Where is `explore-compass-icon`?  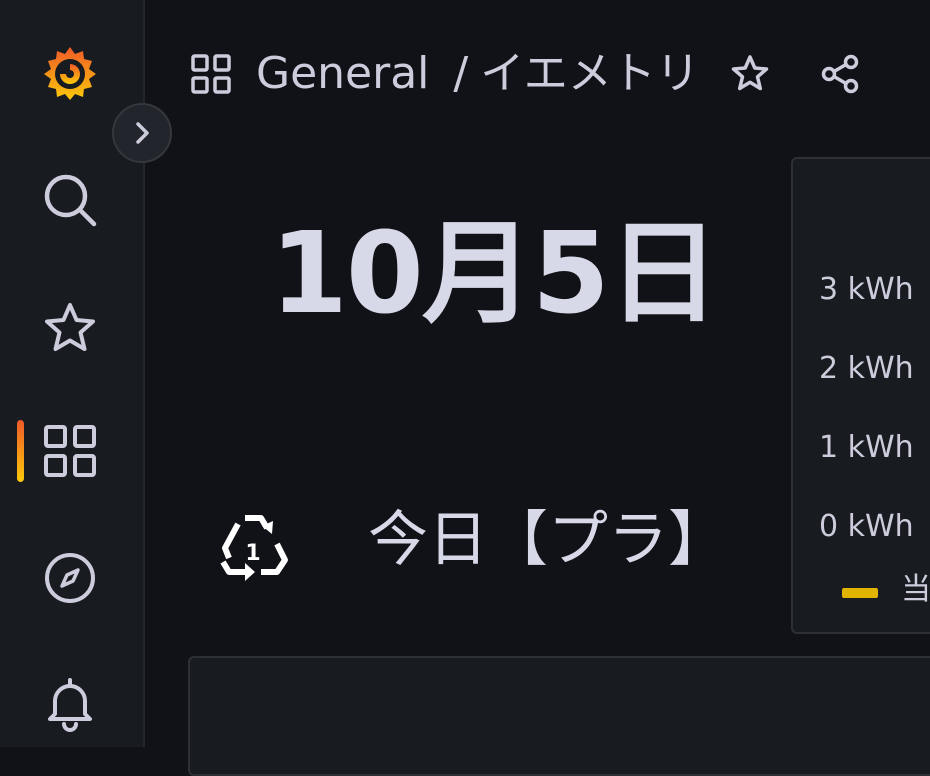 explore-compass-icon is located at coordinates (70, 578).